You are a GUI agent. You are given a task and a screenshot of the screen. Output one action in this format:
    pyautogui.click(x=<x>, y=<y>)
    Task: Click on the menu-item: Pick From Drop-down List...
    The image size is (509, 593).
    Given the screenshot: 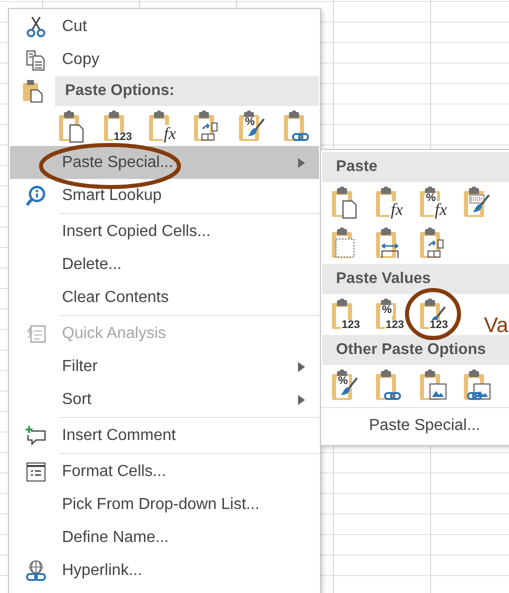 What is the action you would take?
    pyautogui.click(x=164, y=504)
    